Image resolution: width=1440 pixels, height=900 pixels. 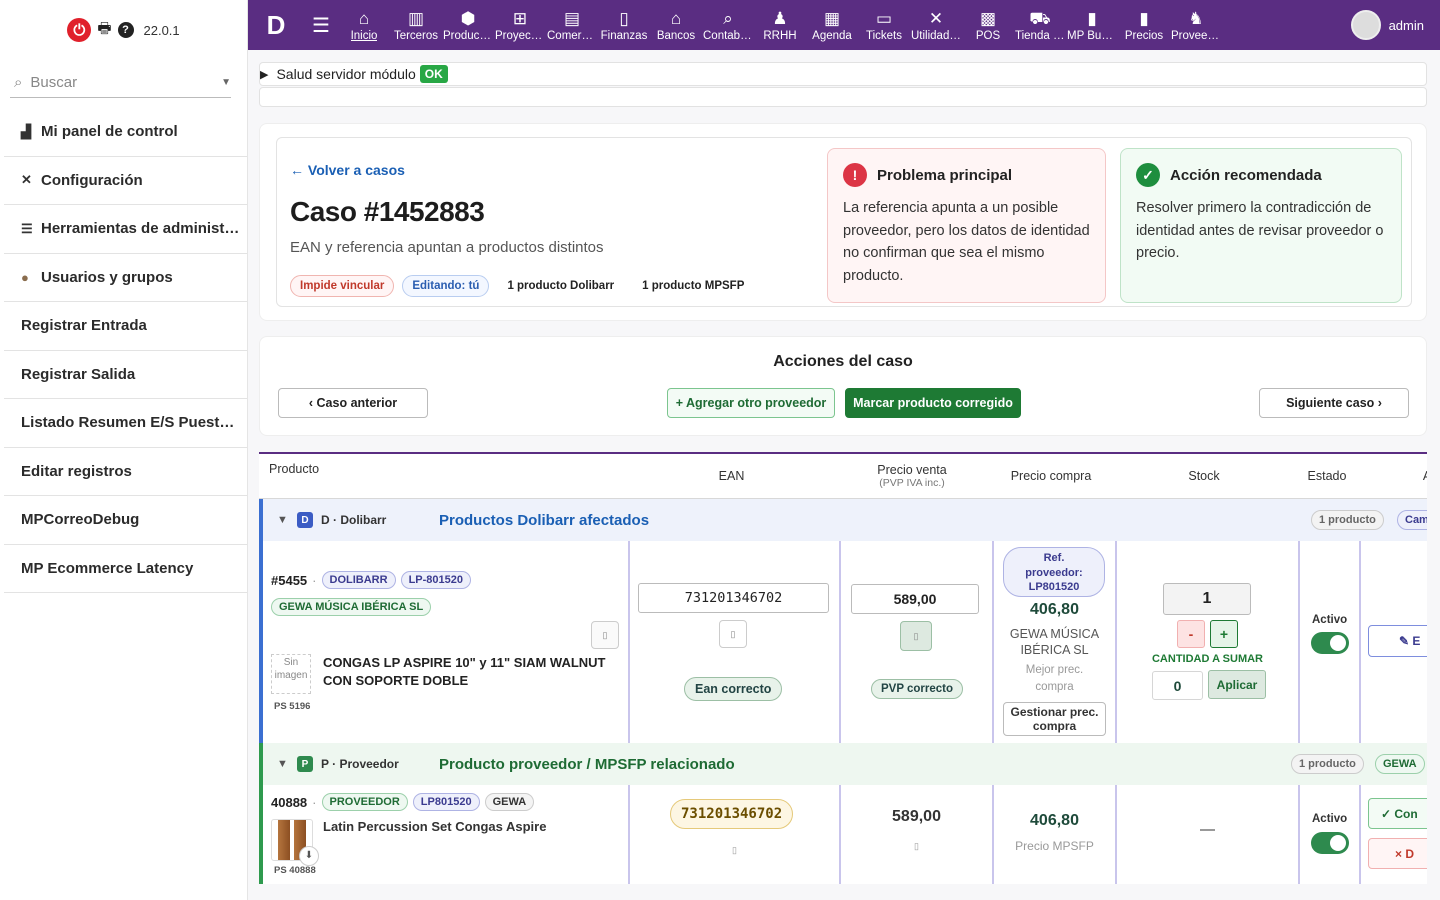 I want to click on user-tie-icon: ♟, so click(x=780, y=18).